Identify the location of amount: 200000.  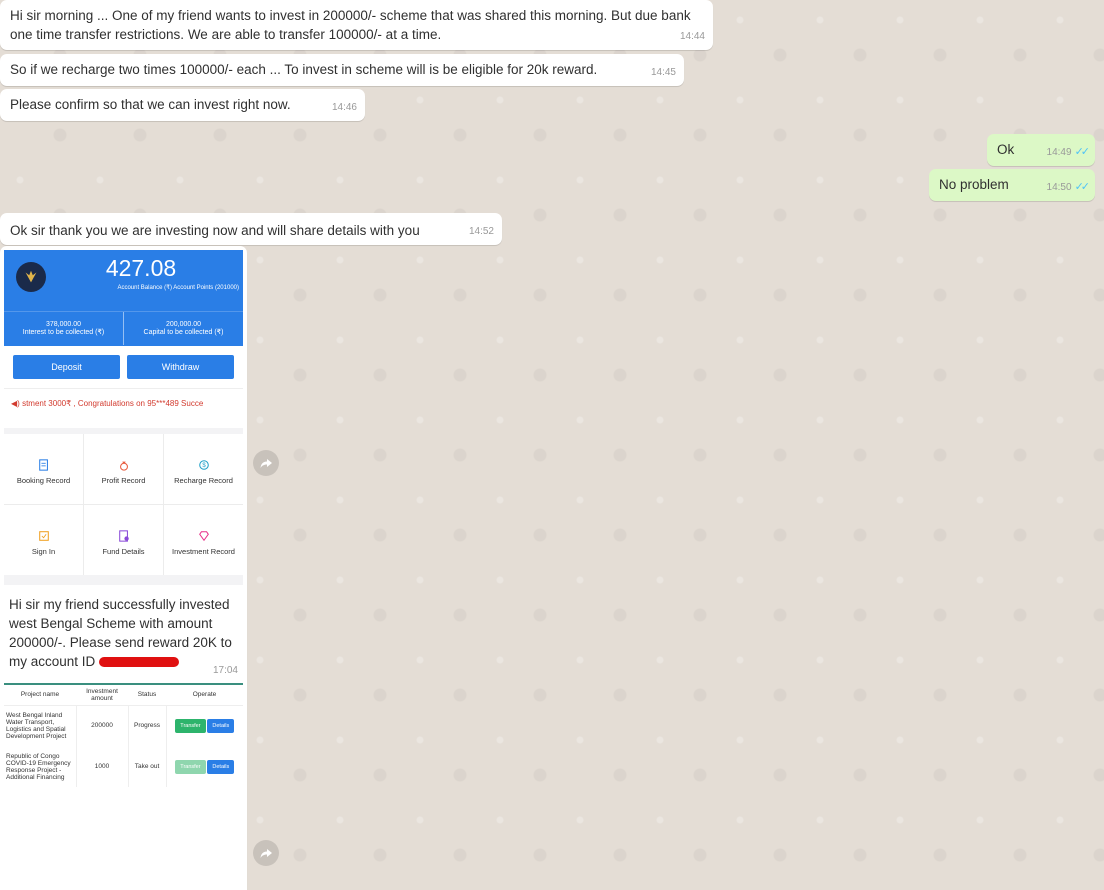
(101, 725).